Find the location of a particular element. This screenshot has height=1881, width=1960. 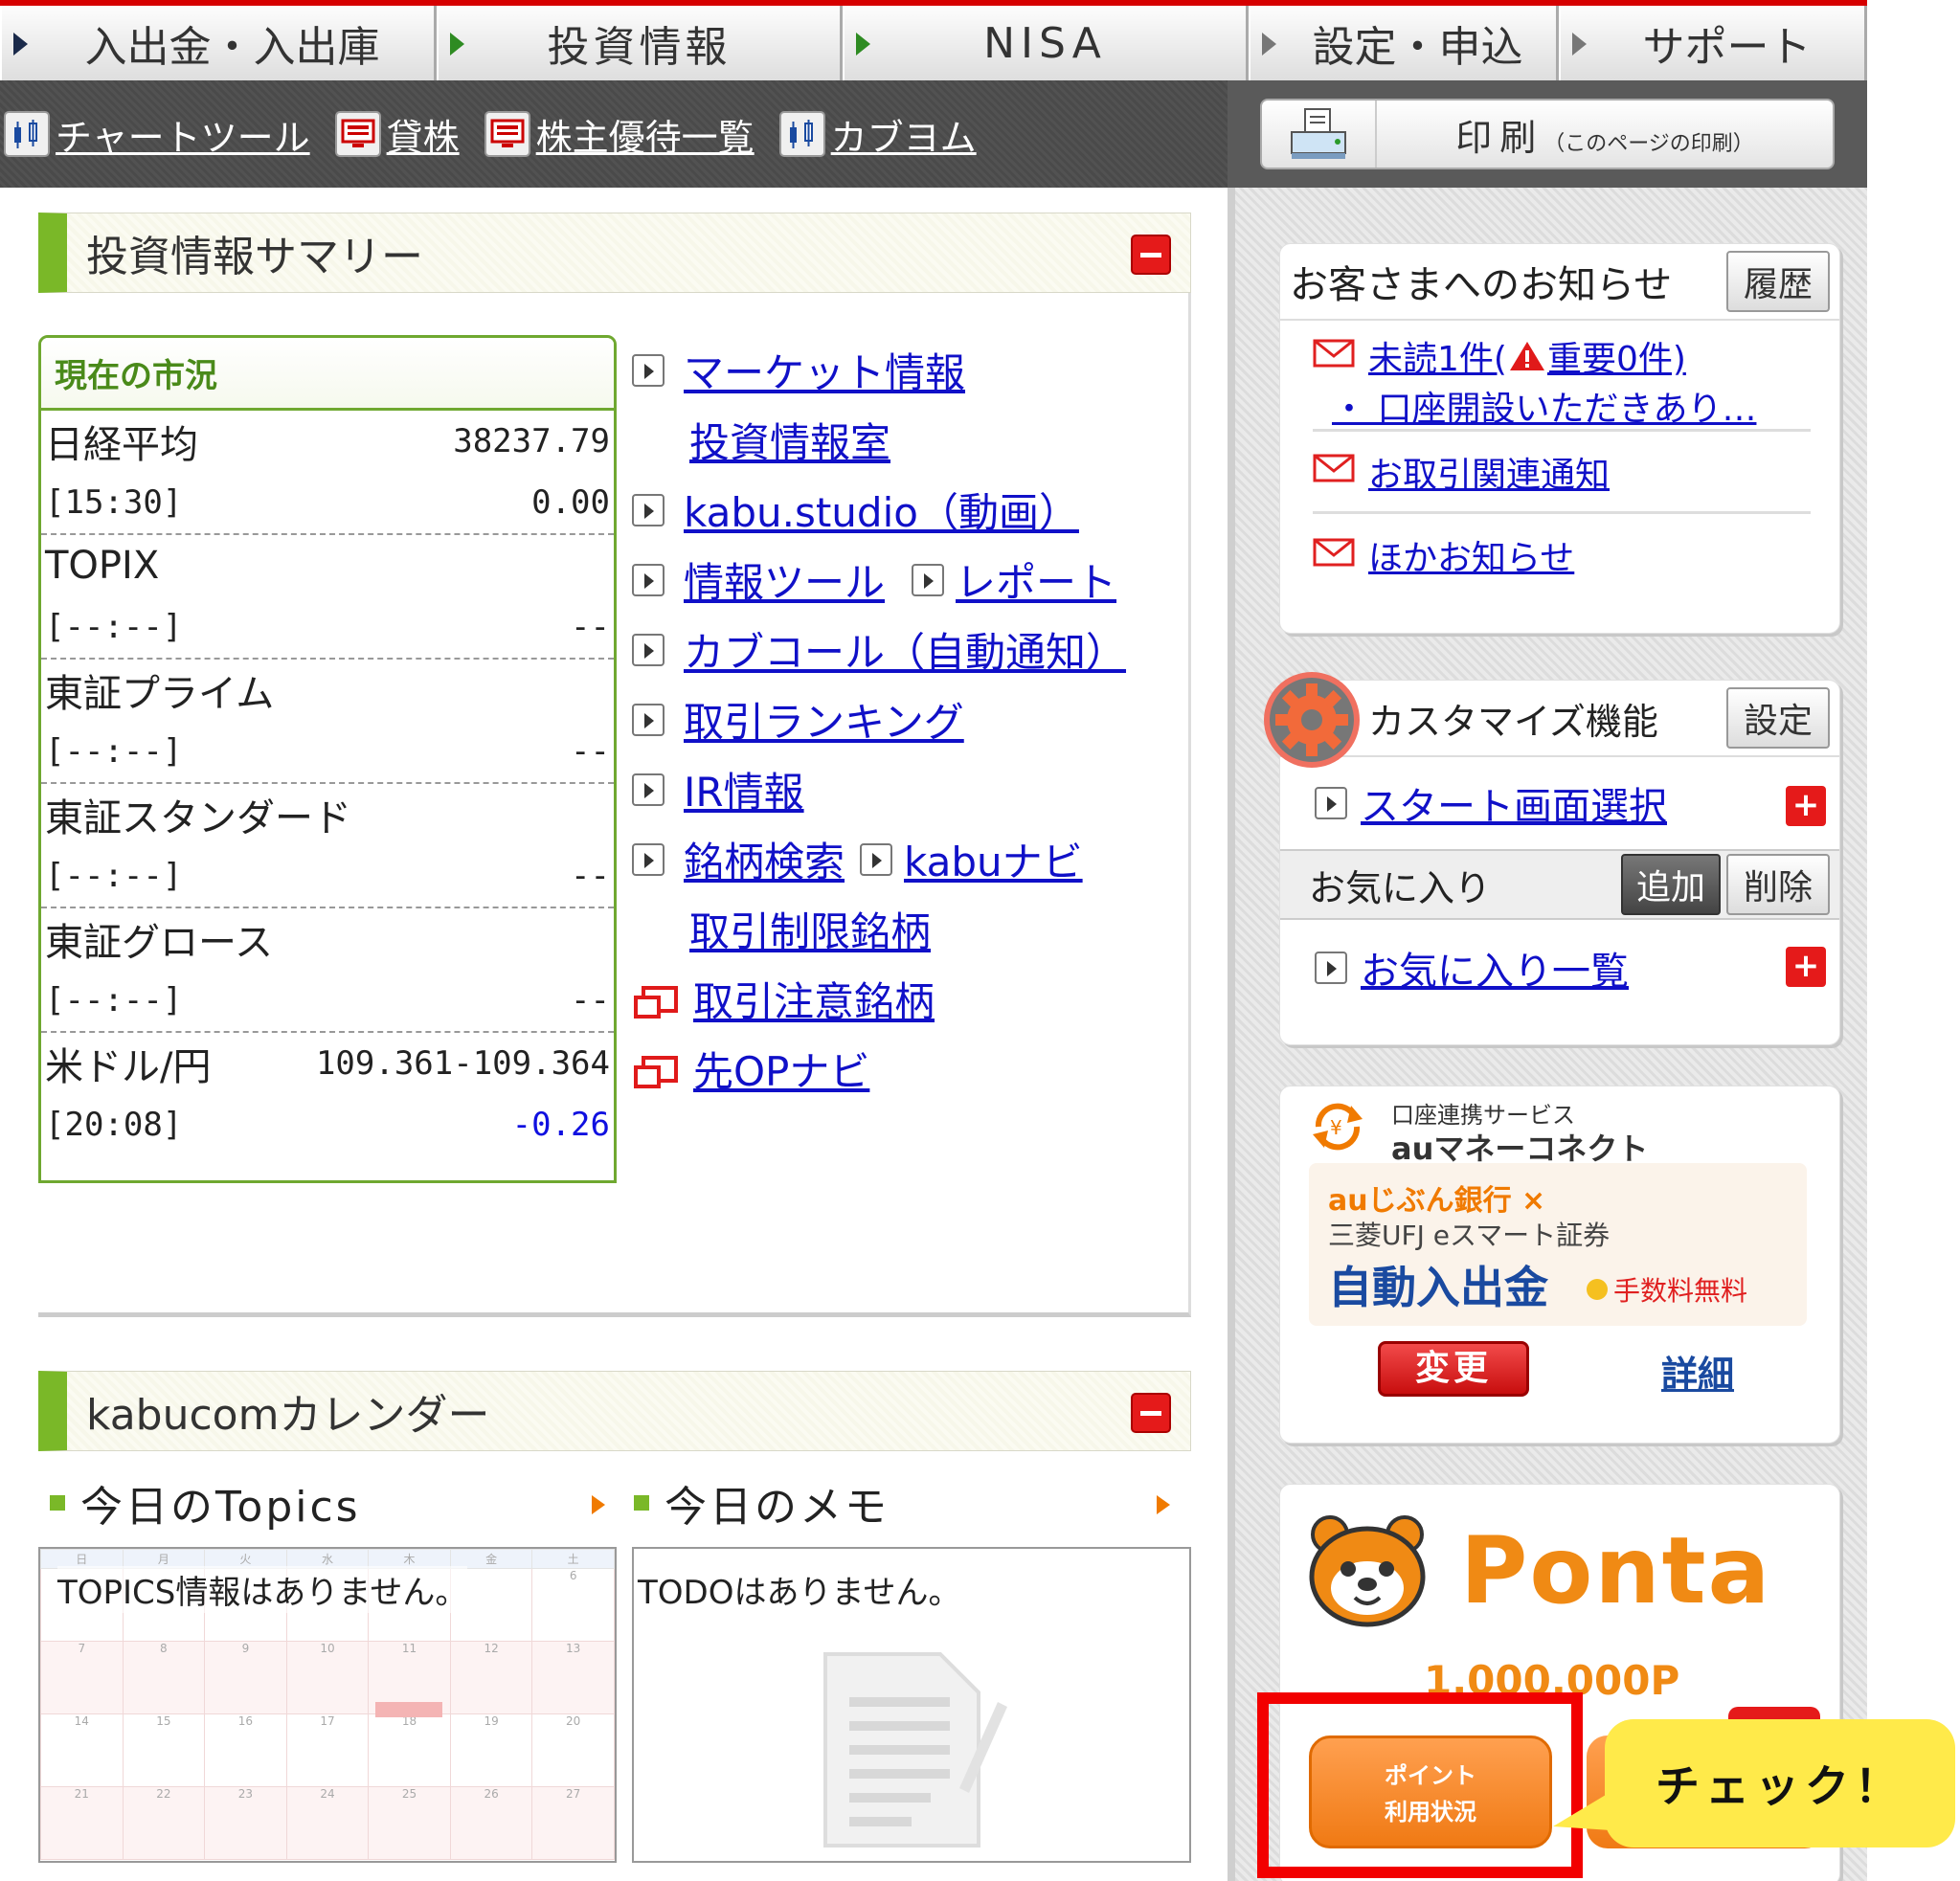

market-time: [--:--] is located at coordinates (114, 751).